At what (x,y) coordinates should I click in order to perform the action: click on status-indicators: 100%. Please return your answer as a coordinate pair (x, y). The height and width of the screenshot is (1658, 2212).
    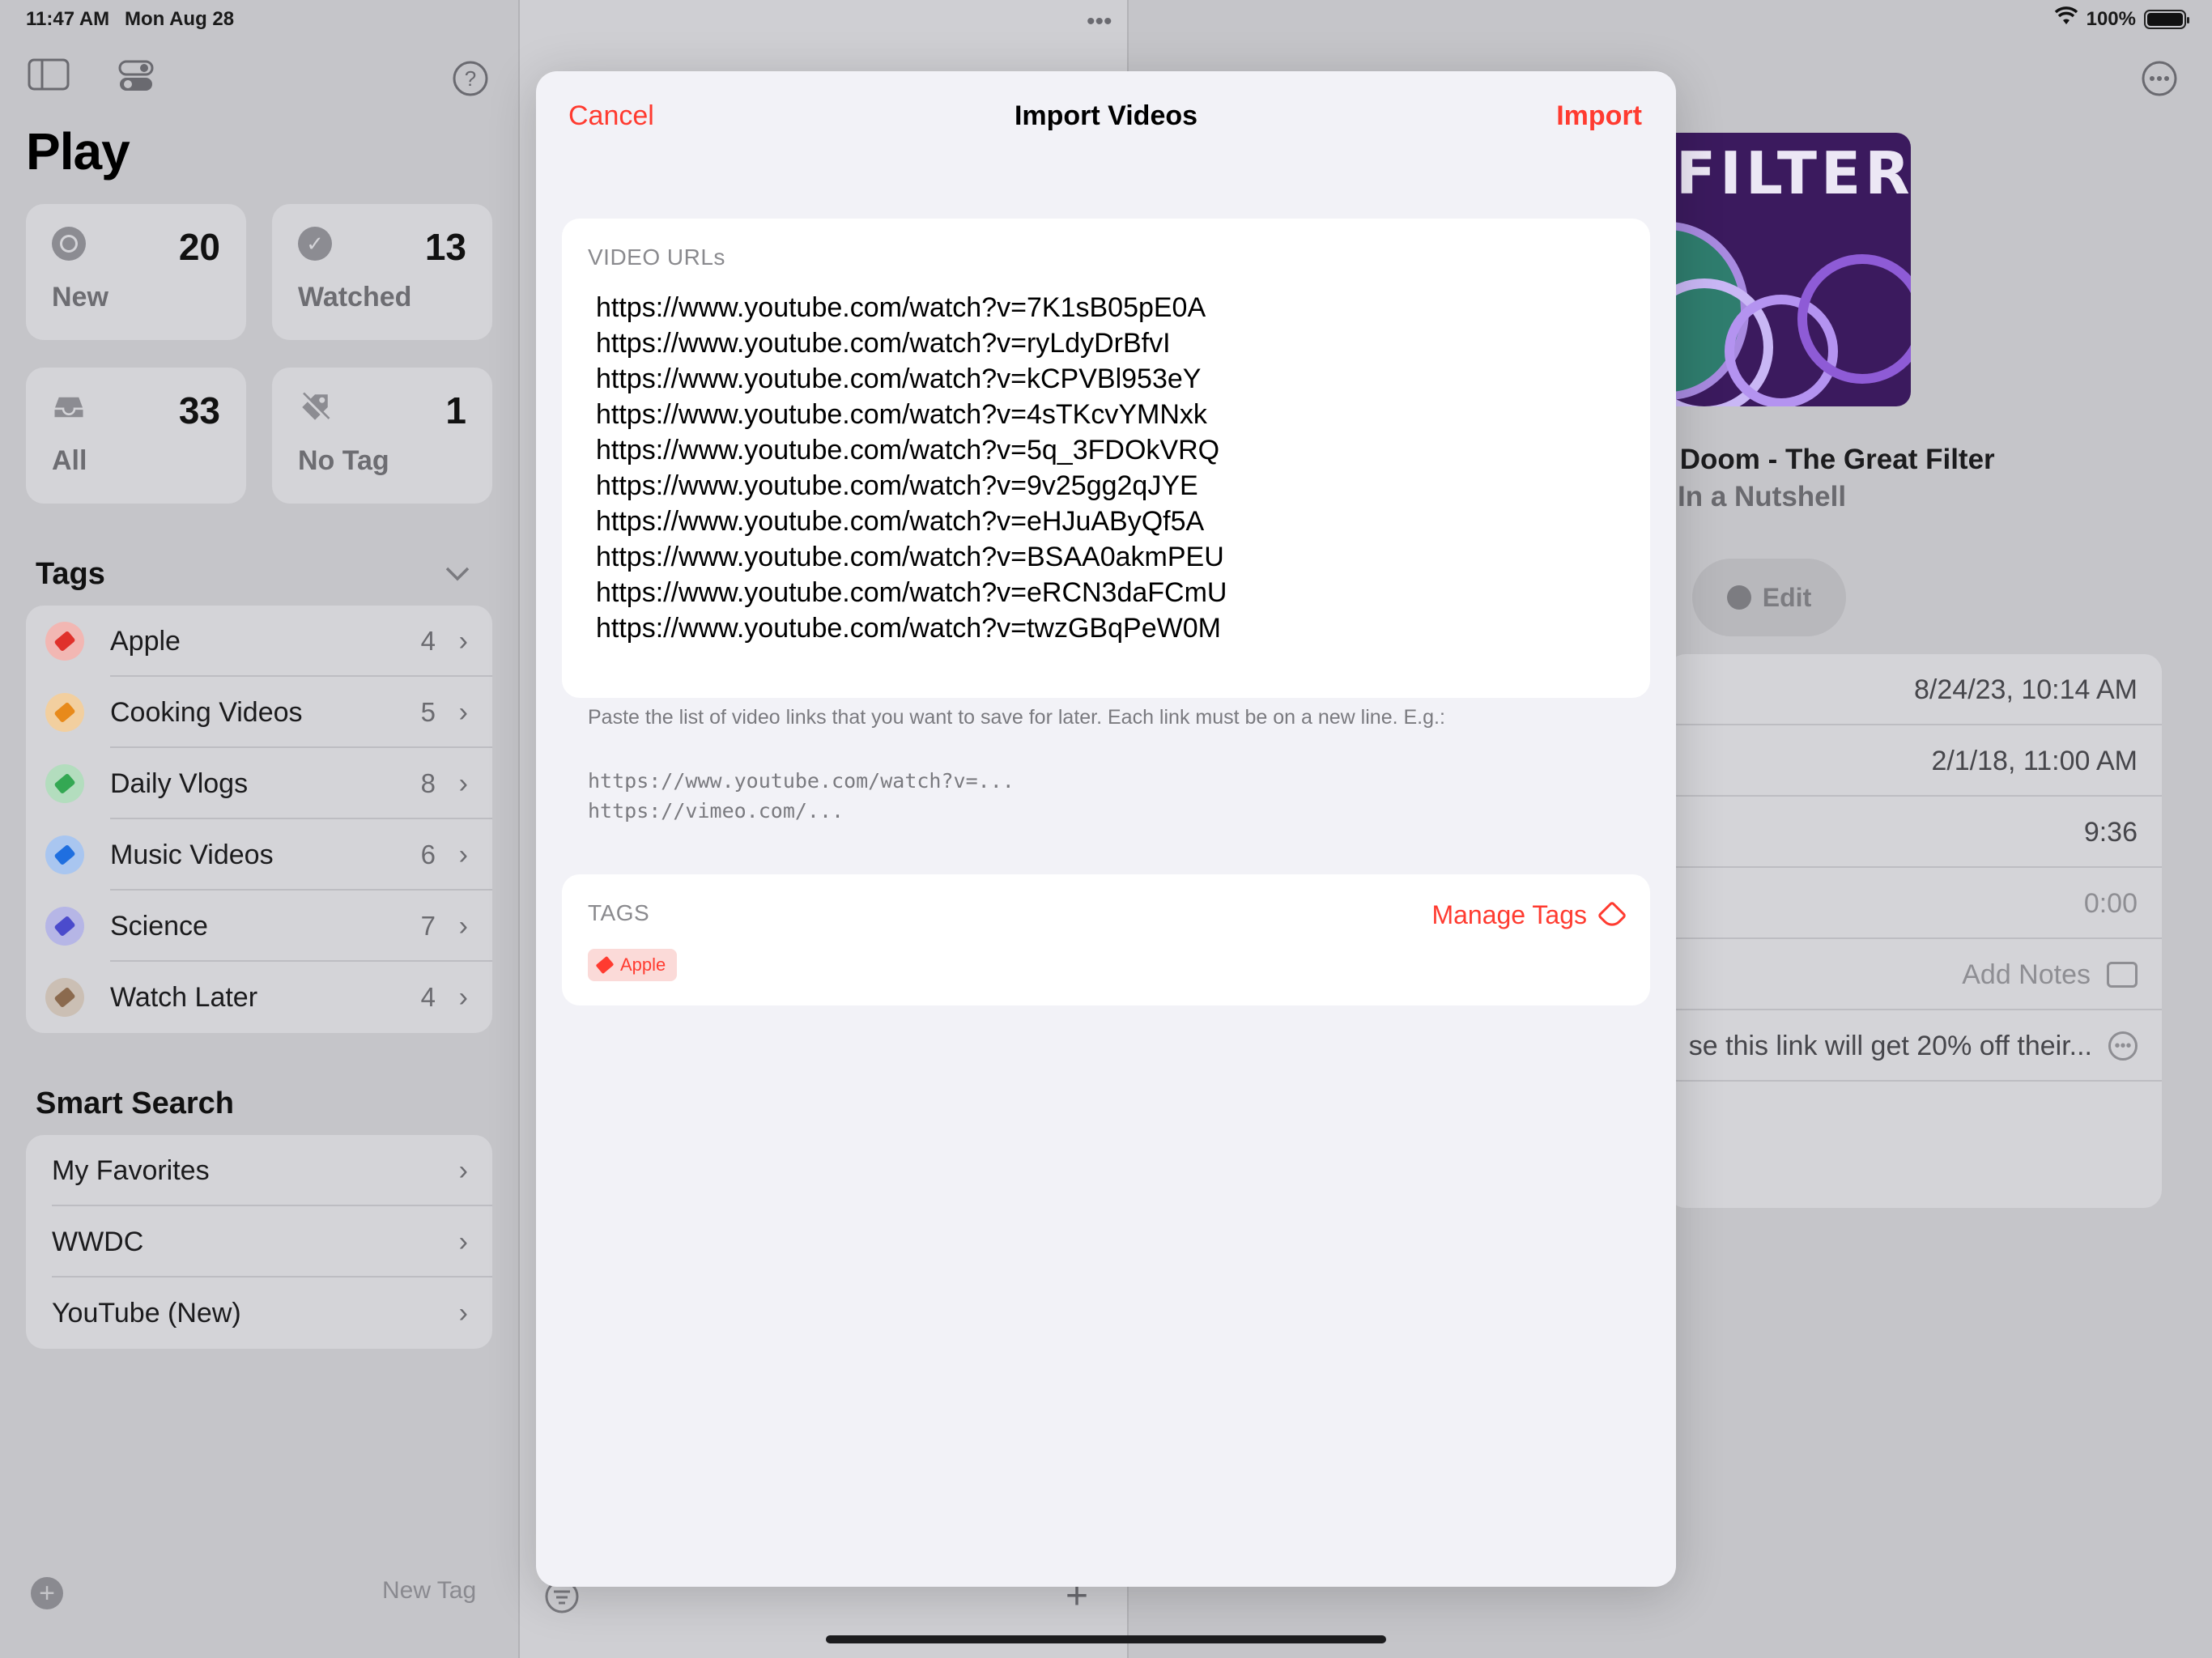
    Looking at the image, I should click on (2121, 19).